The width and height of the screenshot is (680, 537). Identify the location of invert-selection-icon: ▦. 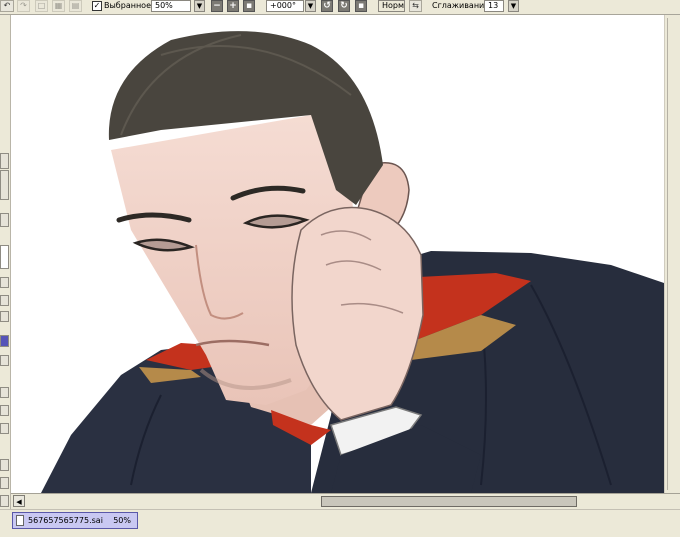
(58, 5).